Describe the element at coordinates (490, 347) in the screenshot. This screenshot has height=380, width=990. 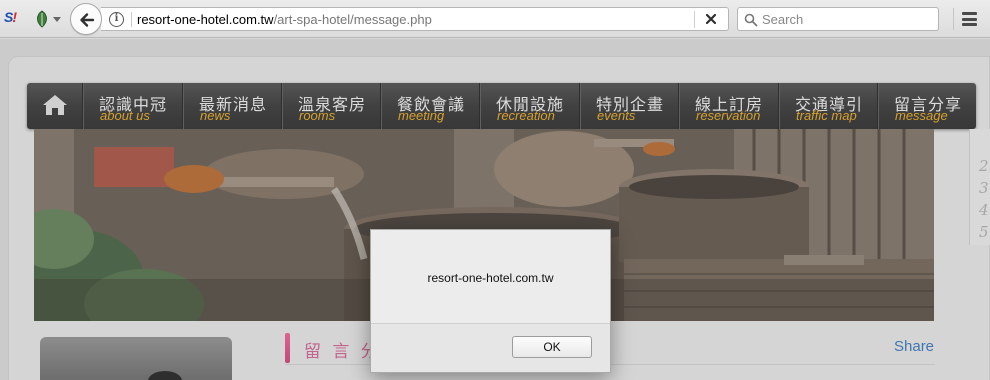
I see `alert-footer: OK` at that location.